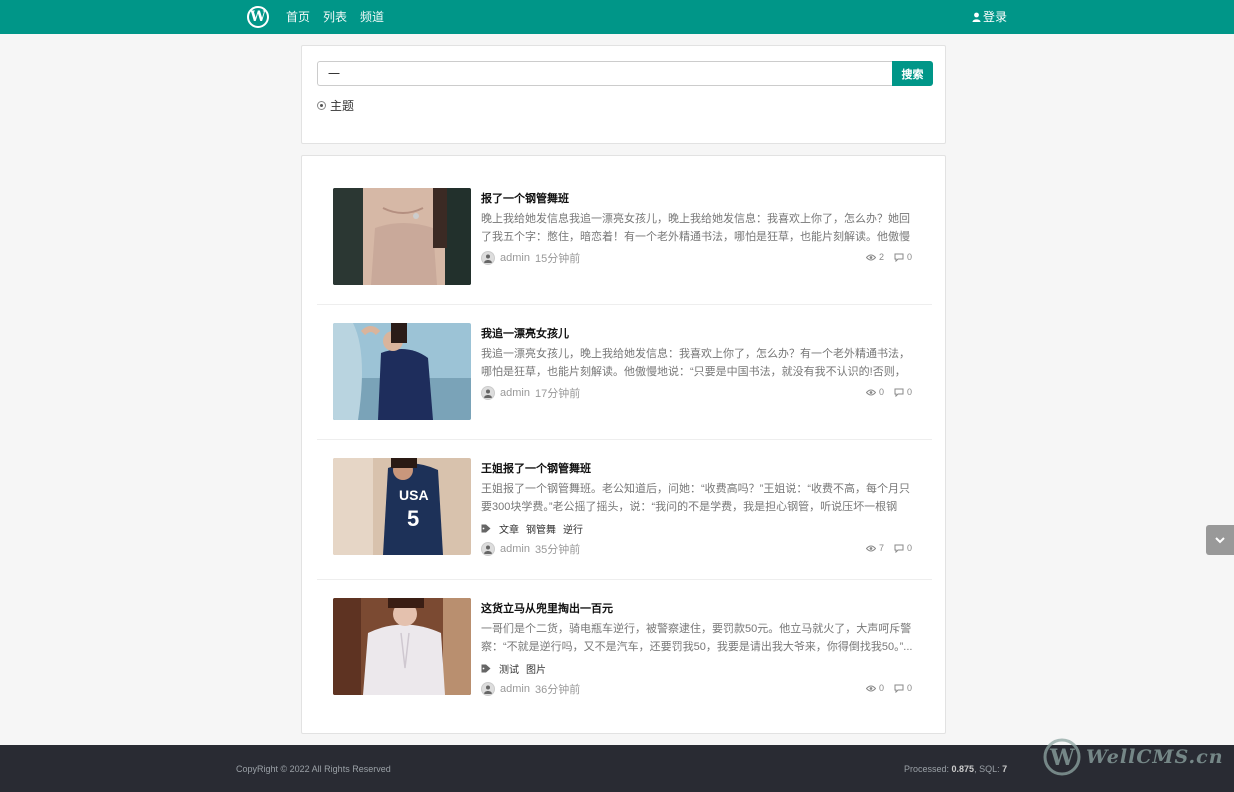  Describe the element at coordinates (525, 333) in the screenshot. I see `post-title: 我追一漂亮女孩儿` at that location.